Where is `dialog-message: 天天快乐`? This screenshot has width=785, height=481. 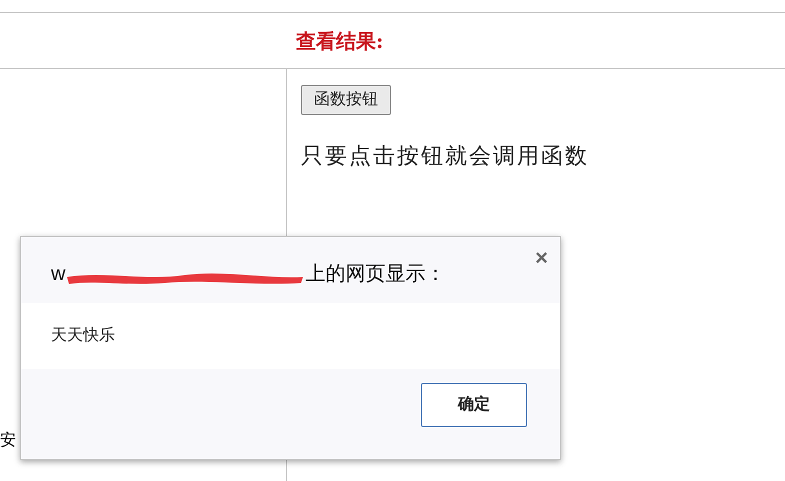
dialog-message: 天天快乐 is located at coordinates (83, 336).